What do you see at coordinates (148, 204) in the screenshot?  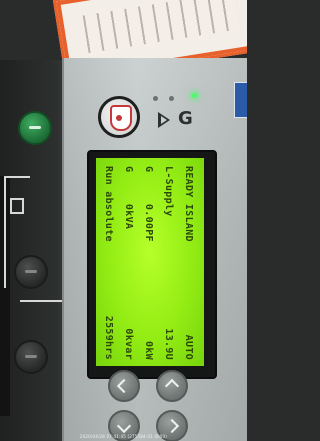 I see `lcd-pf-value: G 0.00PF` at bounding box center [148, 204].